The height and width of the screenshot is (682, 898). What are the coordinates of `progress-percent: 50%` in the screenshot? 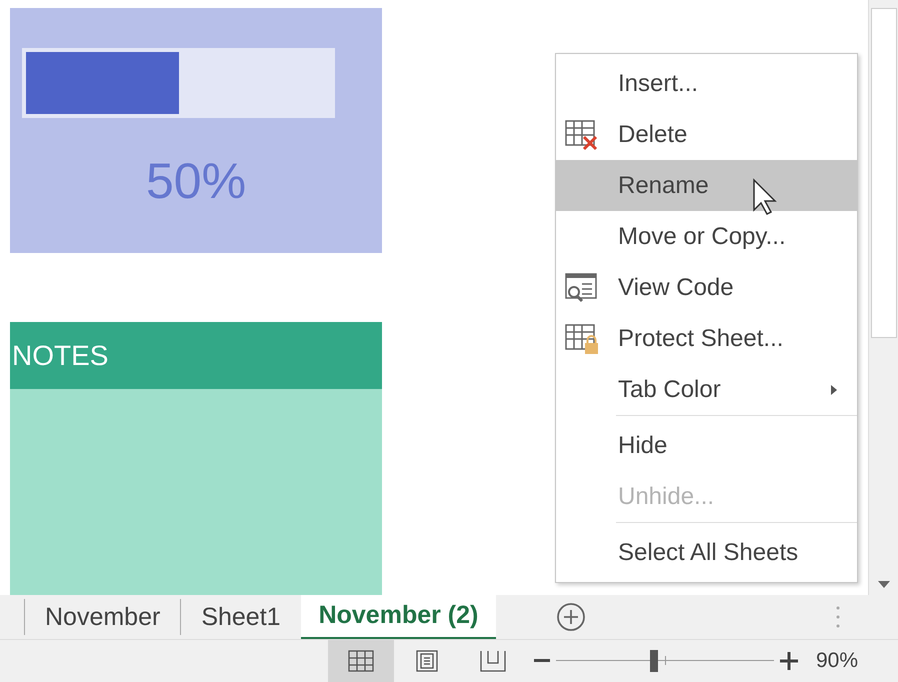 It's located at (196, 181).